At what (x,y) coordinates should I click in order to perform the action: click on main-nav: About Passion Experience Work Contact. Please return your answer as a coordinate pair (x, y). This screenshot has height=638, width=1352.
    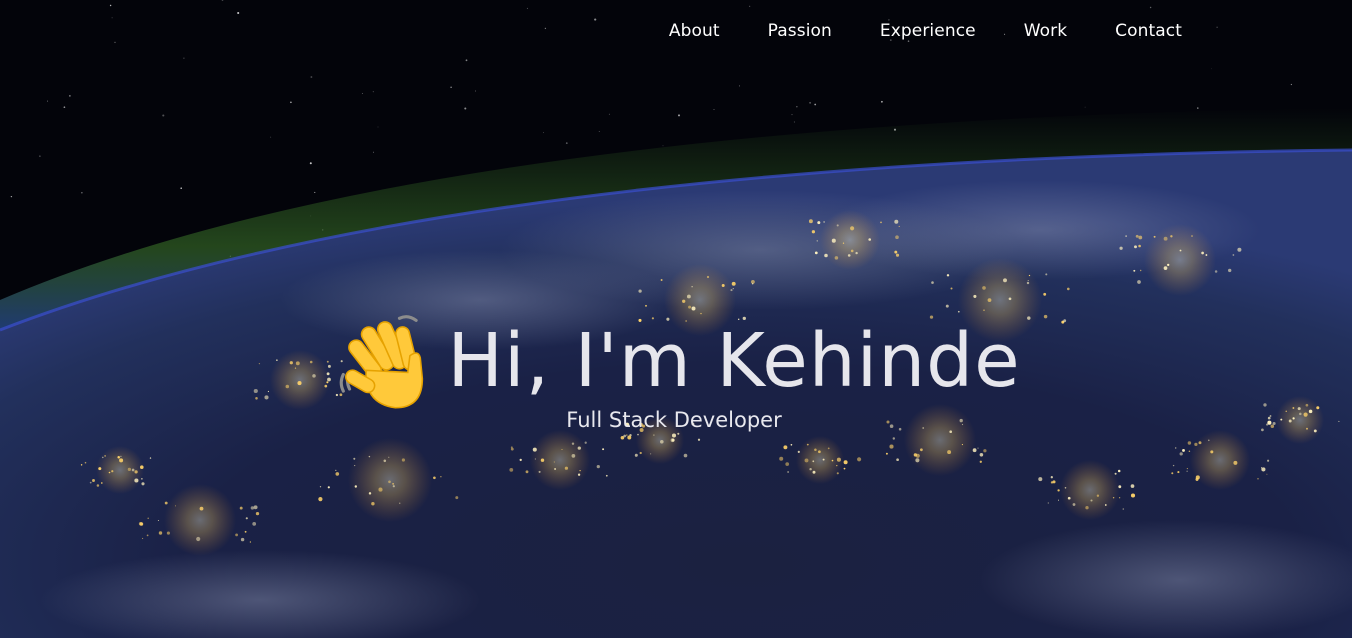
    Looking at the image, I should click on (925, 31).